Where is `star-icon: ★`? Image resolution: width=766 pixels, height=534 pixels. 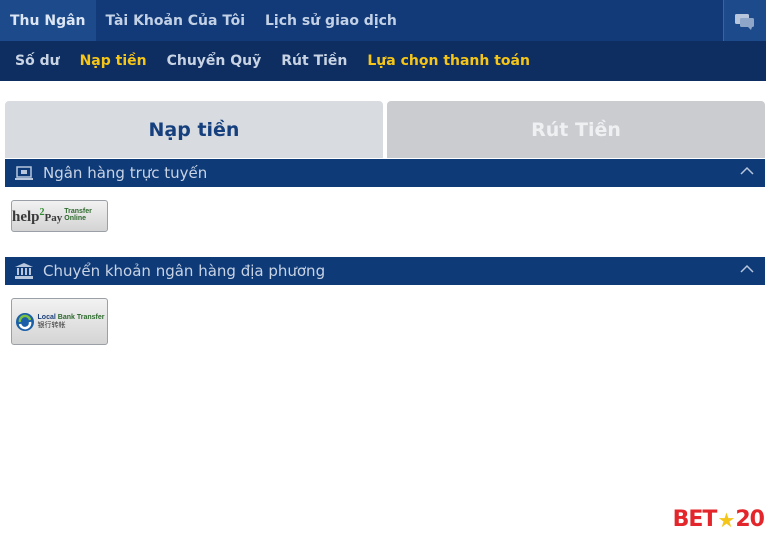 star-icon: ★ is located at coordinates (726, 519).